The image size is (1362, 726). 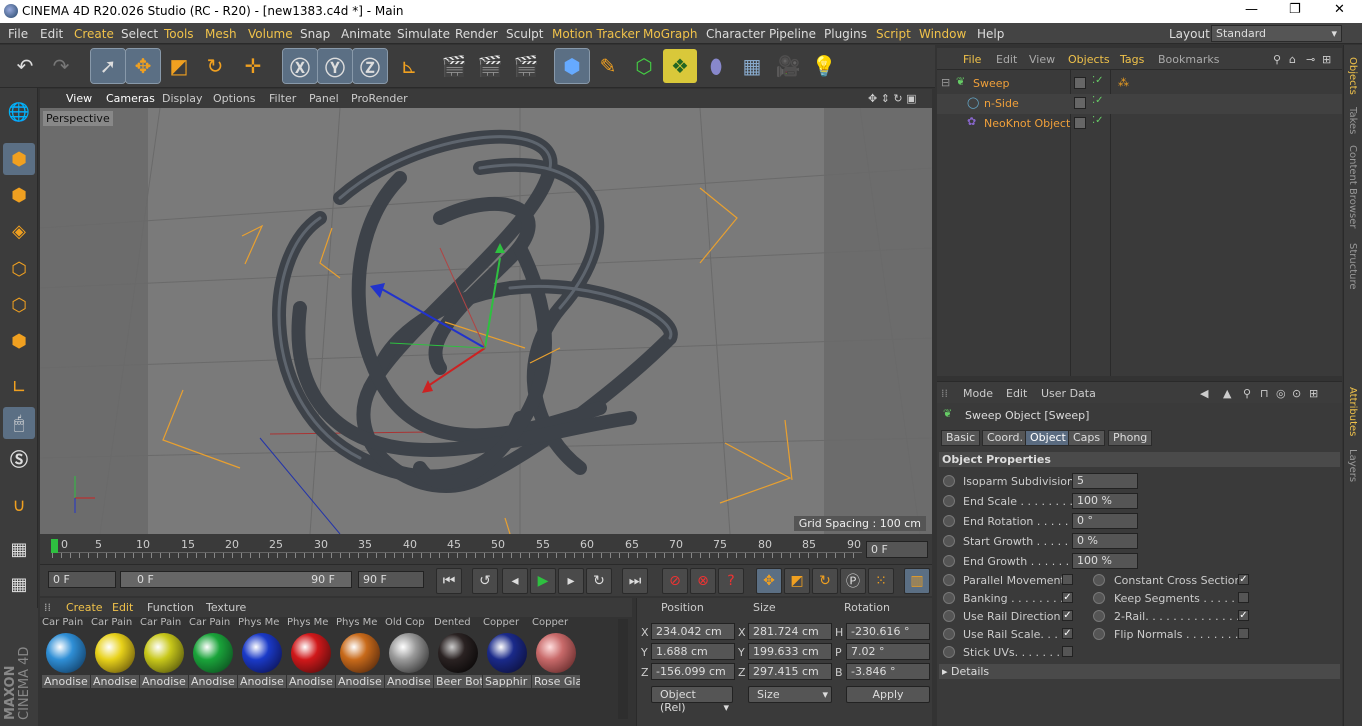 I want to click on max-frame-field: 90 F, so click(x=391, y=579).